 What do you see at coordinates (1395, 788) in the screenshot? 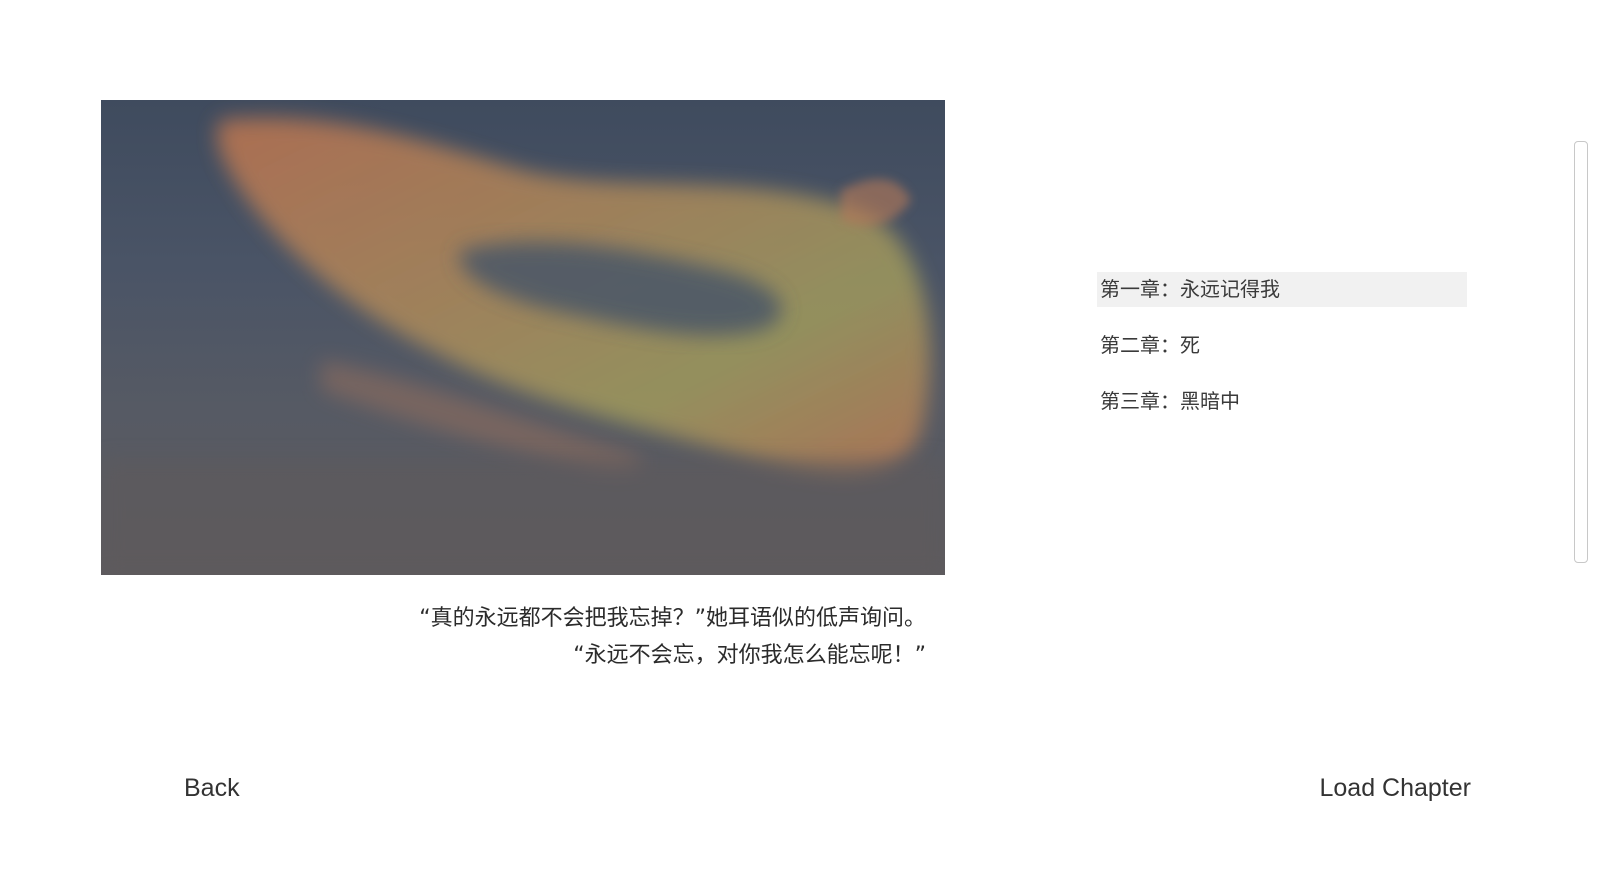
I see `load-chapter-button: Load Chapter` at bounding box center [1395, 788].